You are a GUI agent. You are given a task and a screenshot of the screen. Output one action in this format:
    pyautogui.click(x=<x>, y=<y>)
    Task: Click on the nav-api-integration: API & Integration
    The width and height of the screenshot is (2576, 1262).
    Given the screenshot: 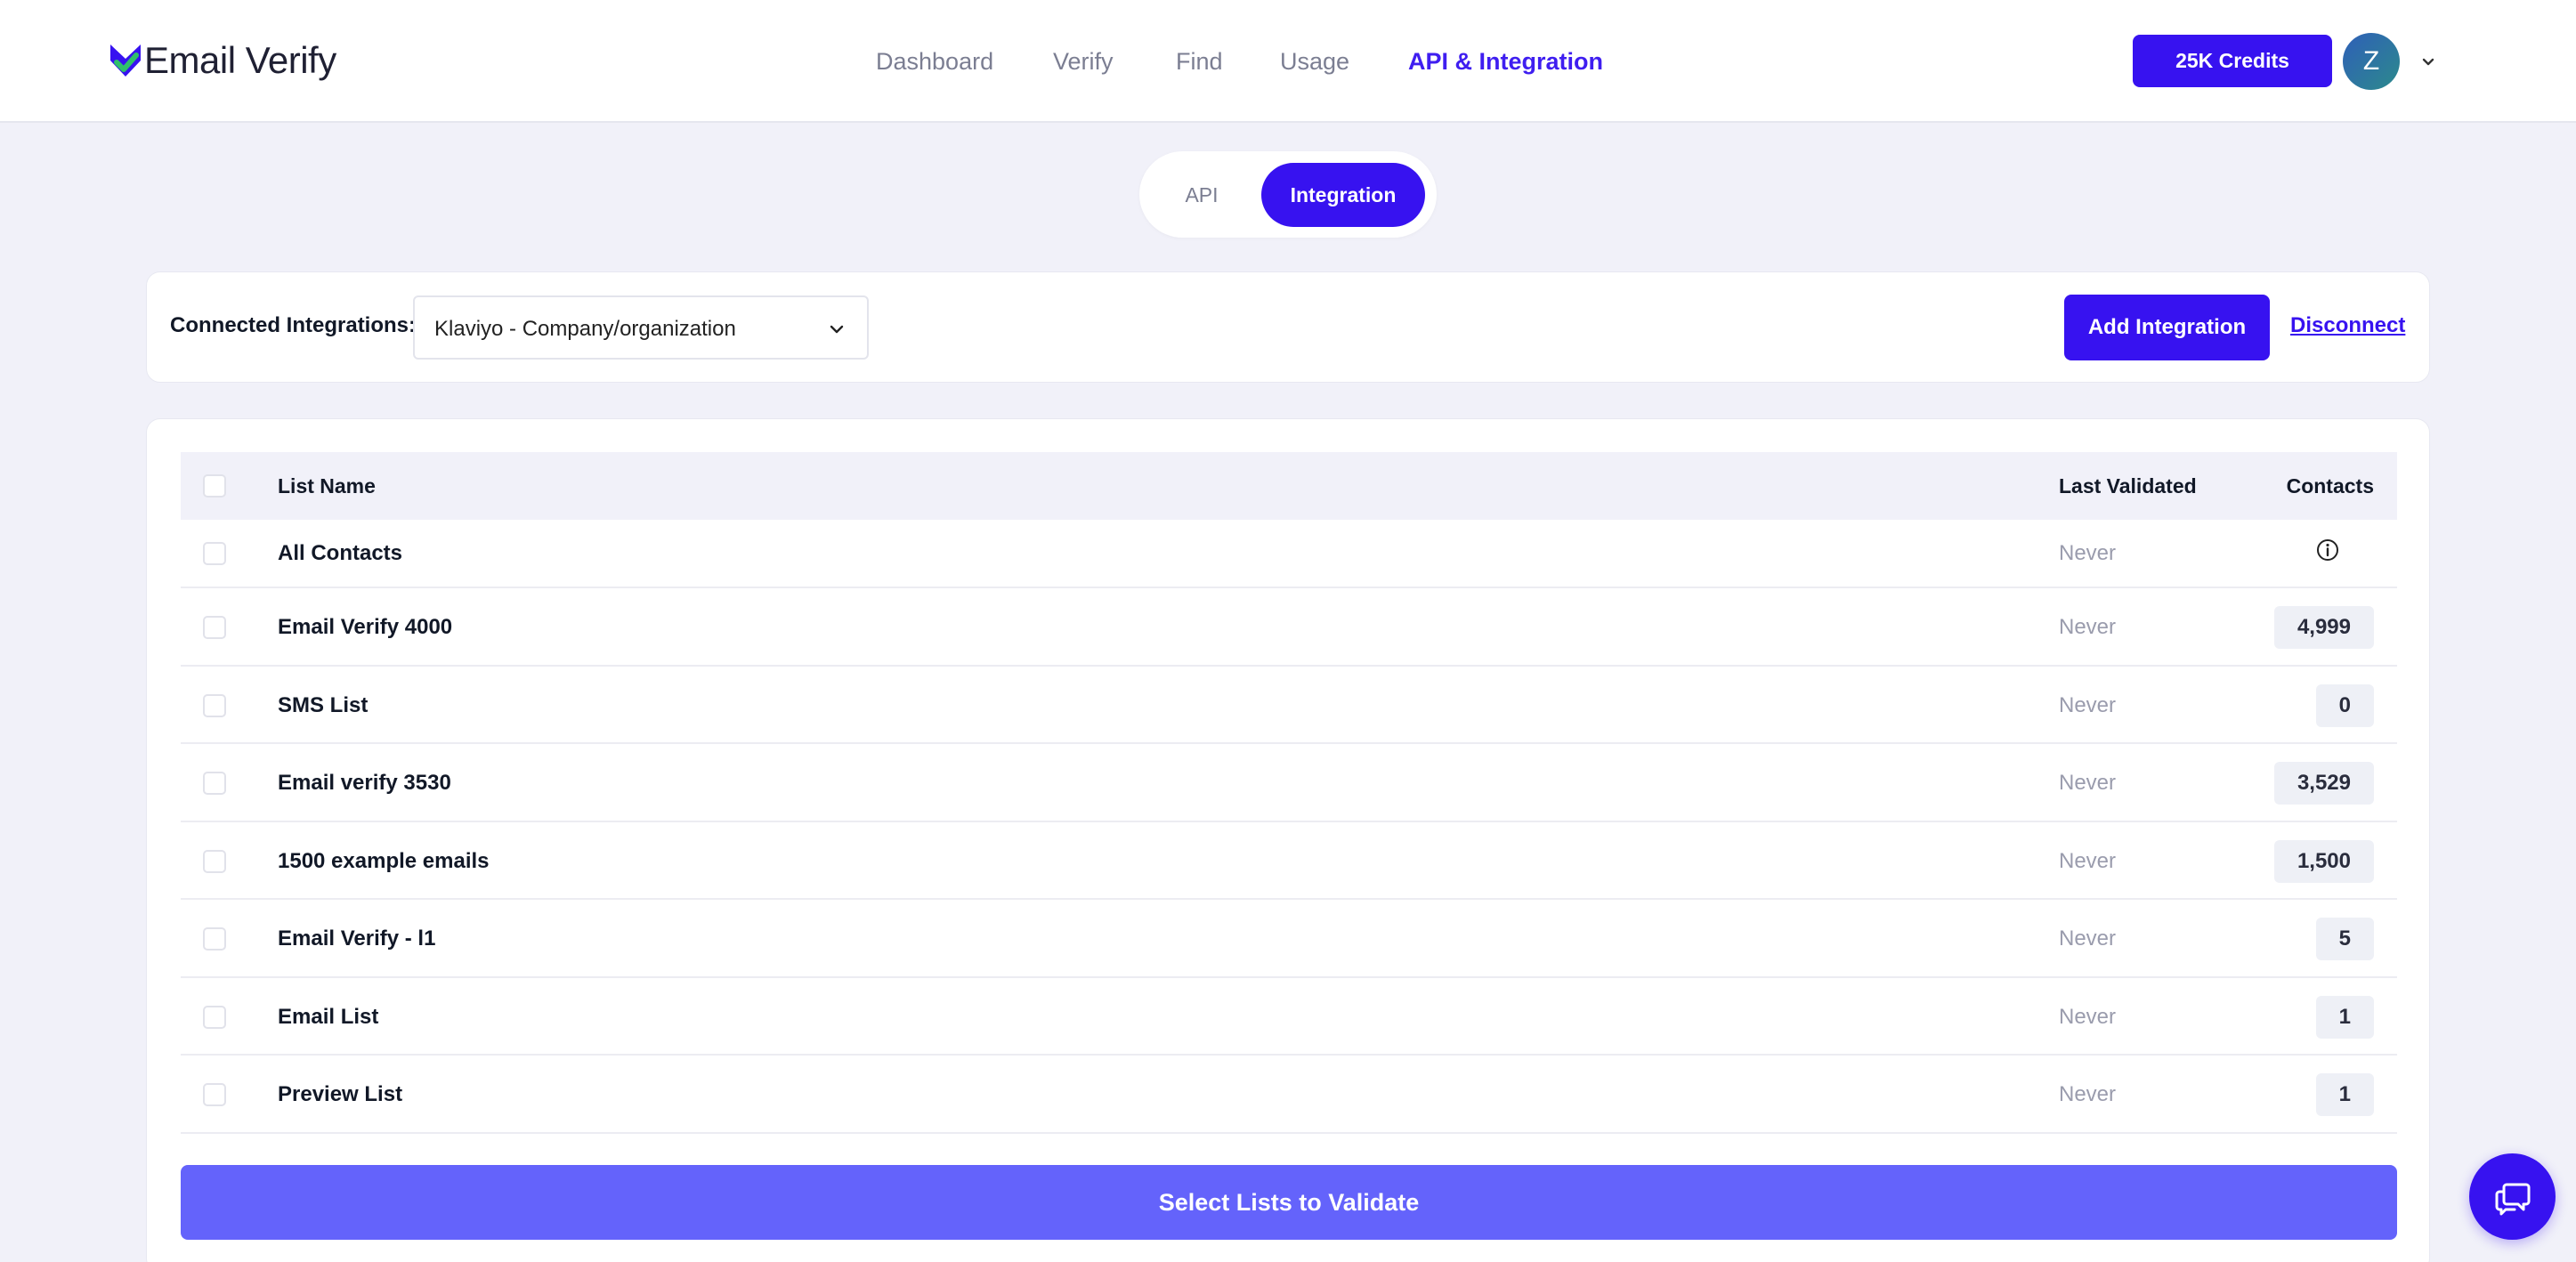 What is the action you would take?
    pyautogui.click(x=1505, y=61)
    